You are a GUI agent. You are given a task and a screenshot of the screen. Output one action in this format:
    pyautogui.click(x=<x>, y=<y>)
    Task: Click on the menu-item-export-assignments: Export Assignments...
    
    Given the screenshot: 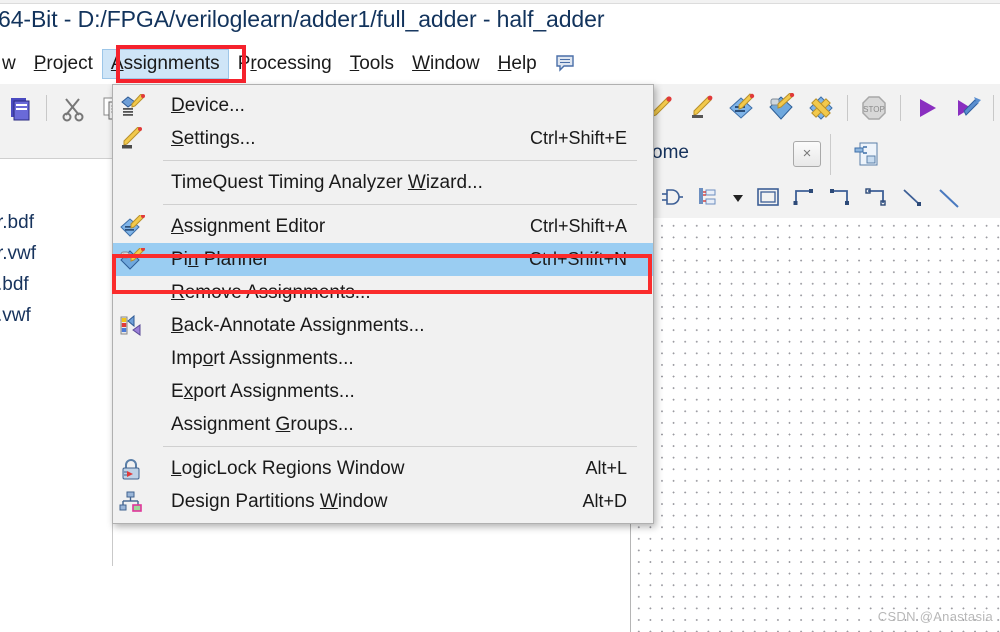 What is the action you would take?
    pyautogui.click(x=383, y=391)
    